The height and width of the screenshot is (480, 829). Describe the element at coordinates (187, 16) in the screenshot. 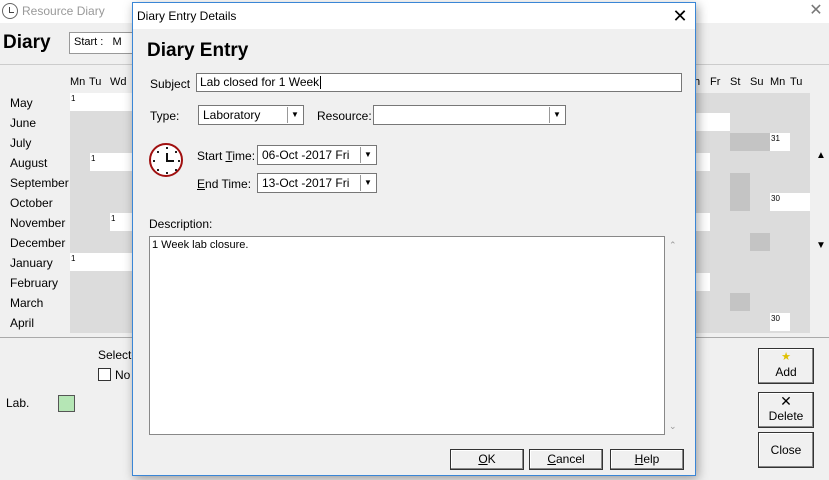

I see `dialog-title: Diary Entry Details` at that location.